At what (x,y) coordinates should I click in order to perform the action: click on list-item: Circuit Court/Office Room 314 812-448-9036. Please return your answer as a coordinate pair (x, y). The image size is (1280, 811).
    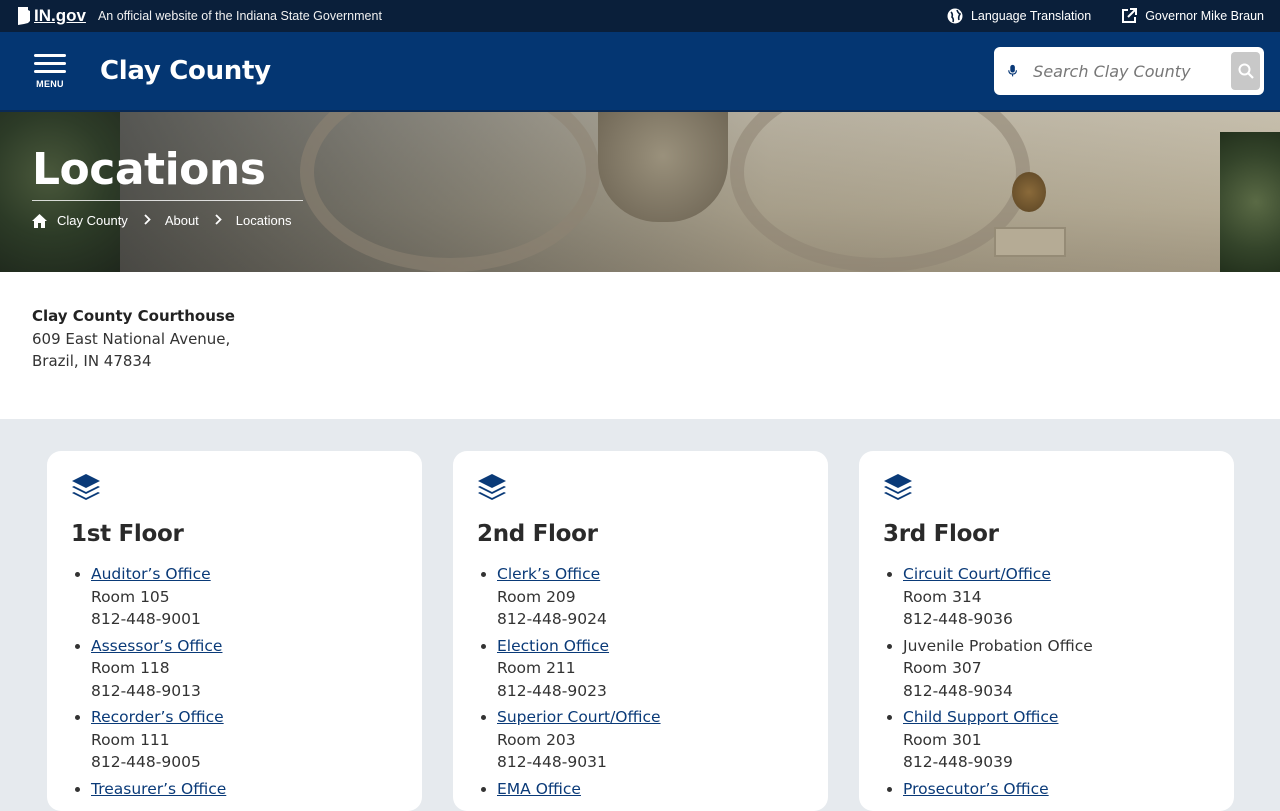
    Looking at the image, I should click on (1056, 597).